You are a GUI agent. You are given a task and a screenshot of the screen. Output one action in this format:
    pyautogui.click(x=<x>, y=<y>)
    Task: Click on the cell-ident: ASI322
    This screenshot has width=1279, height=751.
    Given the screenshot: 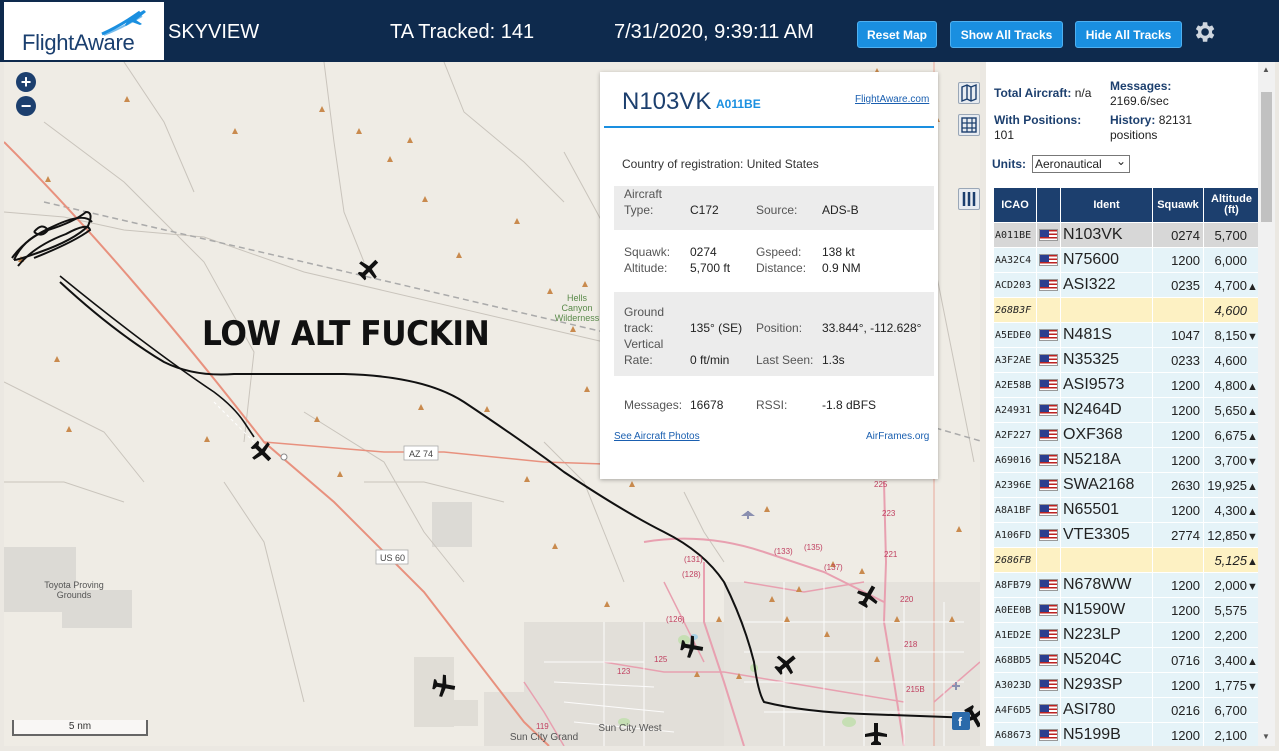 What is the action you would take?
    pyautogui.click(x=1106, y=285)
    